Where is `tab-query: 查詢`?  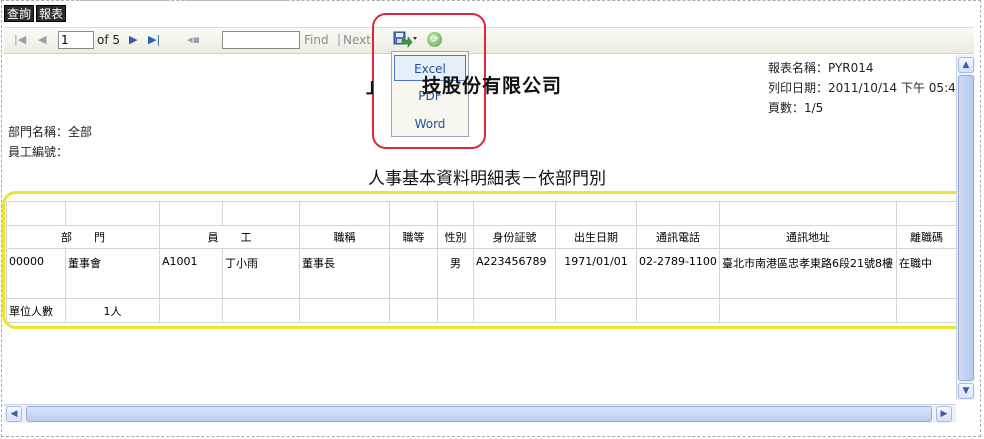 tab-query: 查詢 is located at coordinates (19, 13).